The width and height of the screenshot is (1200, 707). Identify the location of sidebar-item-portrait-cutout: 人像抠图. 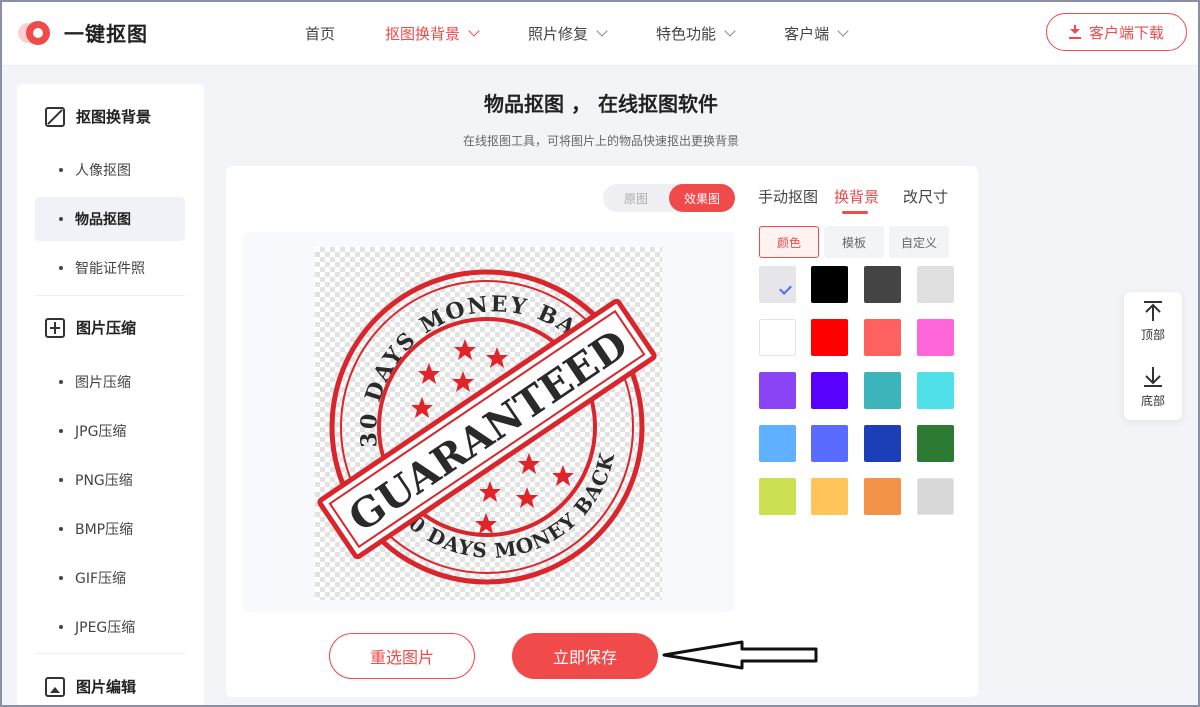
(110, 170).